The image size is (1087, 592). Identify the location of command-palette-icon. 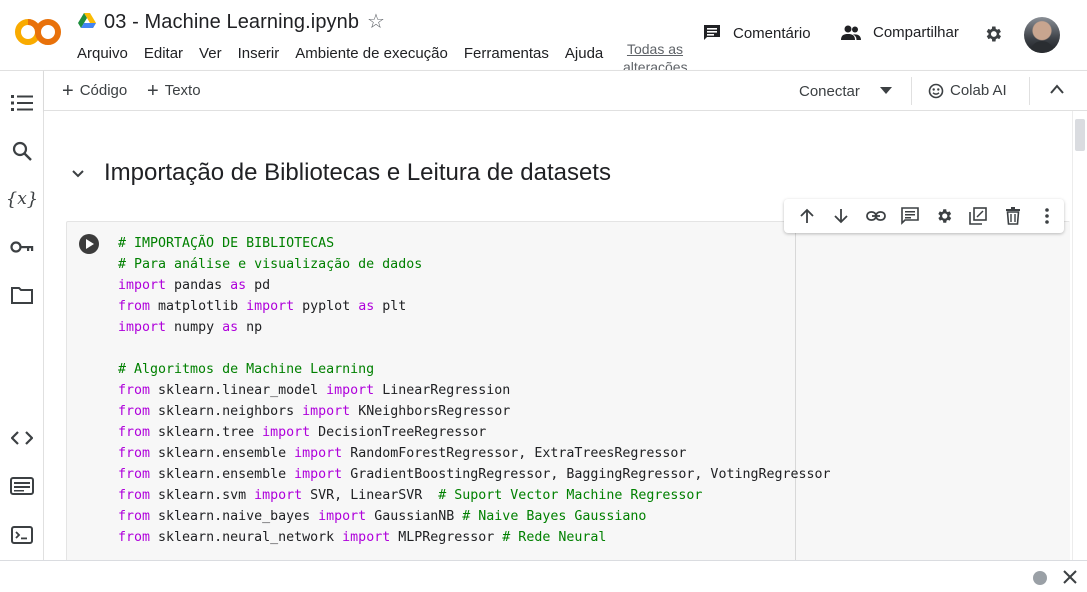
(22, 486).